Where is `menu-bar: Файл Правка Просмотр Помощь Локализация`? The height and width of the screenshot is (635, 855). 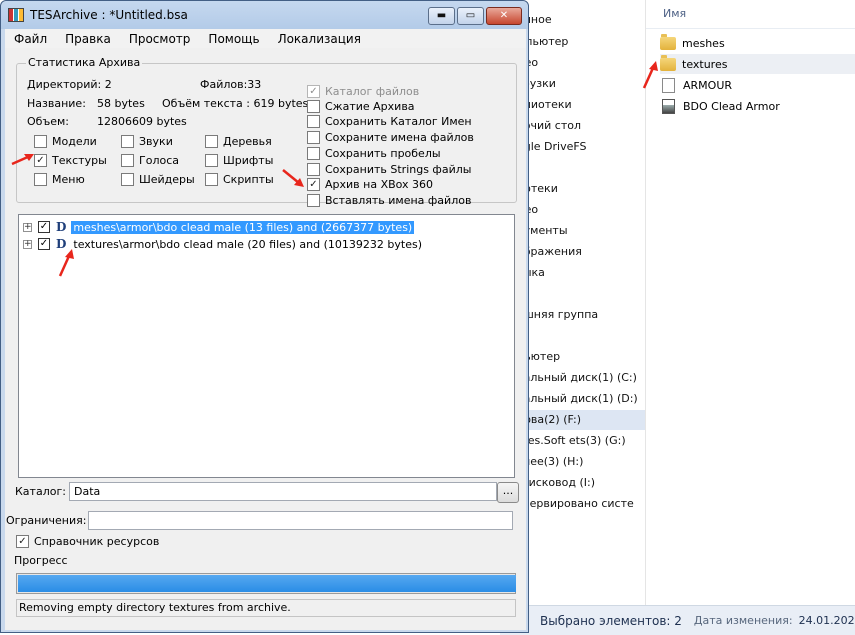 menu-bar: Файл Правка Просмотр Помощь Локализация is located at coordinates (265, 38).